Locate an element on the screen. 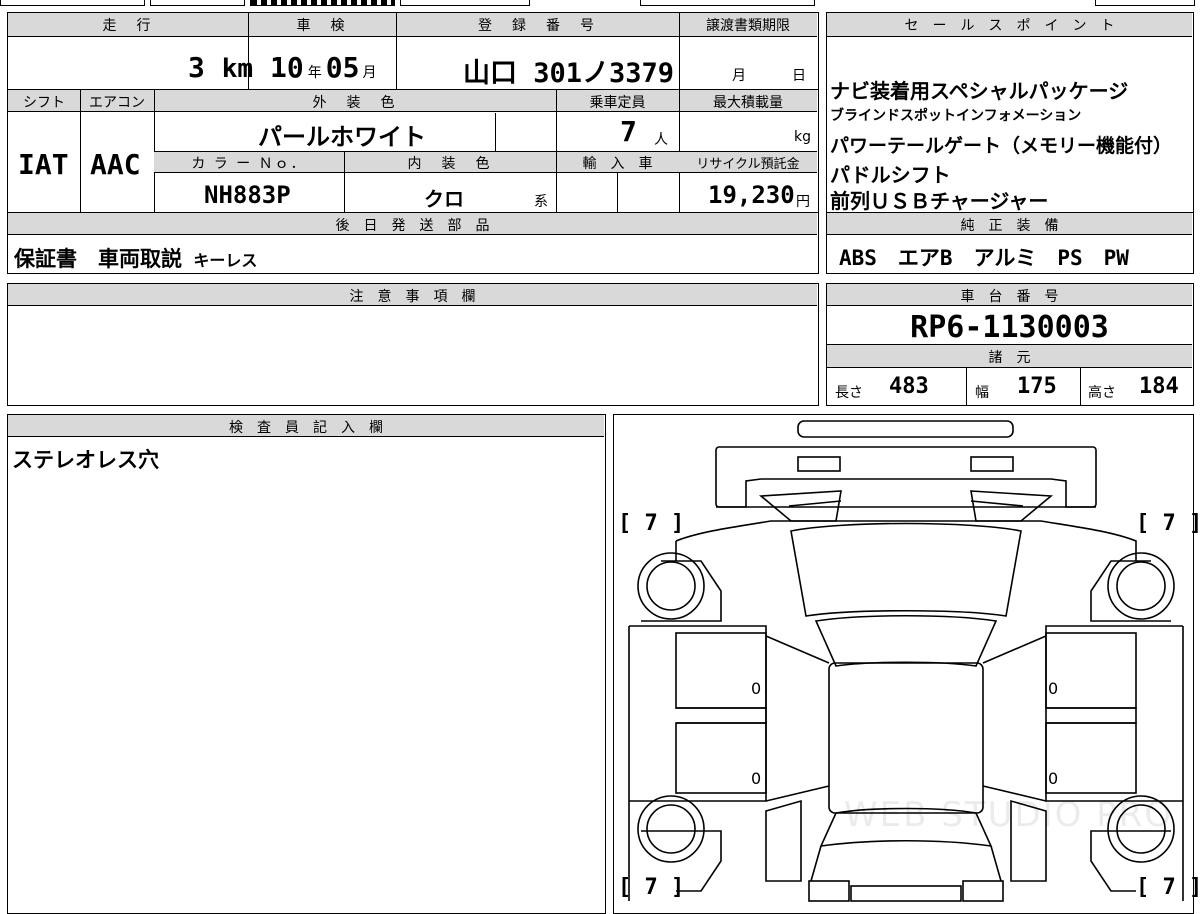 The image size is (1200, 914). deadline-month: 月 is located at coordinates (739, 76).